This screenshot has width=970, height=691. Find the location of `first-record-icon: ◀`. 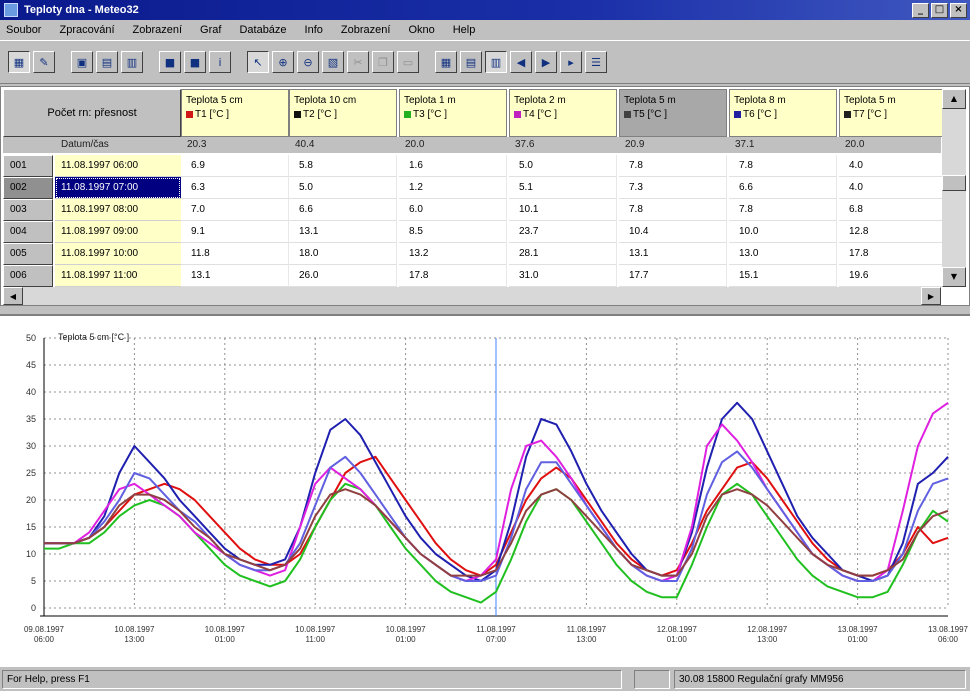

first-record-icon: ◀ is located at coordinates (521, 62).